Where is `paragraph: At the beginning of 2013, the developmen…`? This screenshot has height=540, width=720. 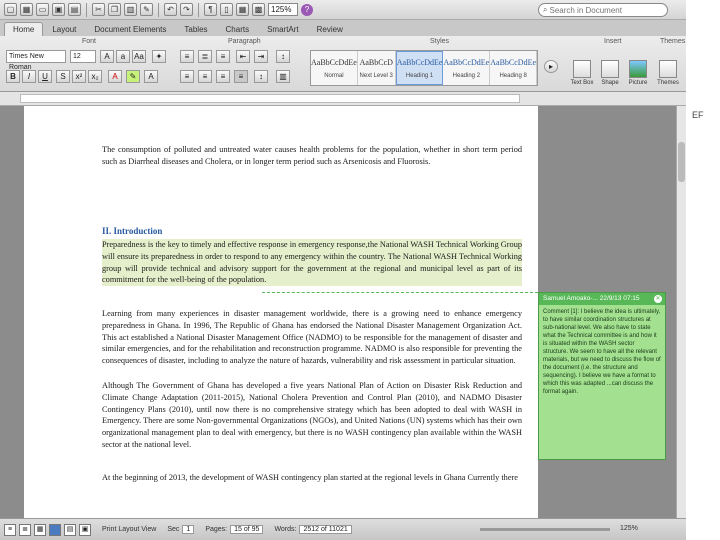 paragraph: At the beginning of 2013, the developmen… is located at coordinates (312, 478).